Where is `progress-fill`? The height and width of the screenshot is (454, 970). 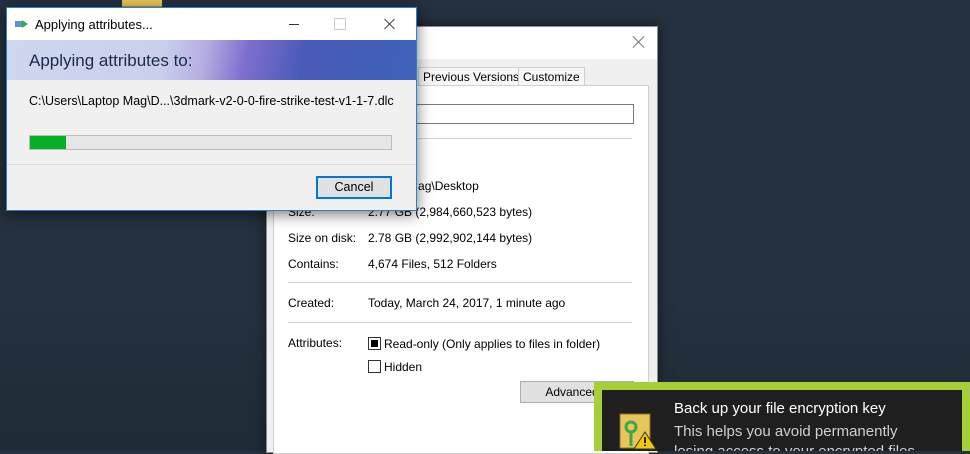 progress-fill is located at coordinates (48, 142).